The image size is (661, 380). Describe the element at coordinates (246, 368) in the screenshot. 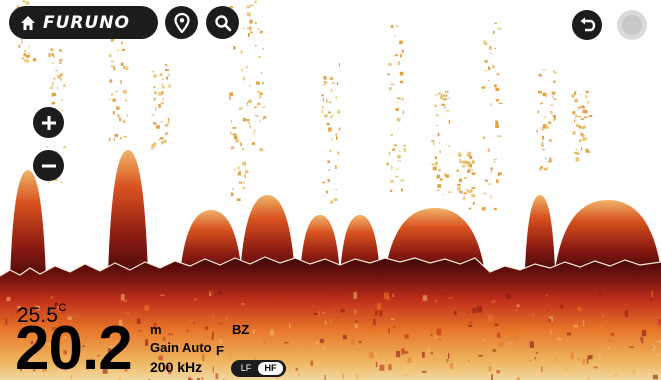

I see `lf-option: LF` at that location.